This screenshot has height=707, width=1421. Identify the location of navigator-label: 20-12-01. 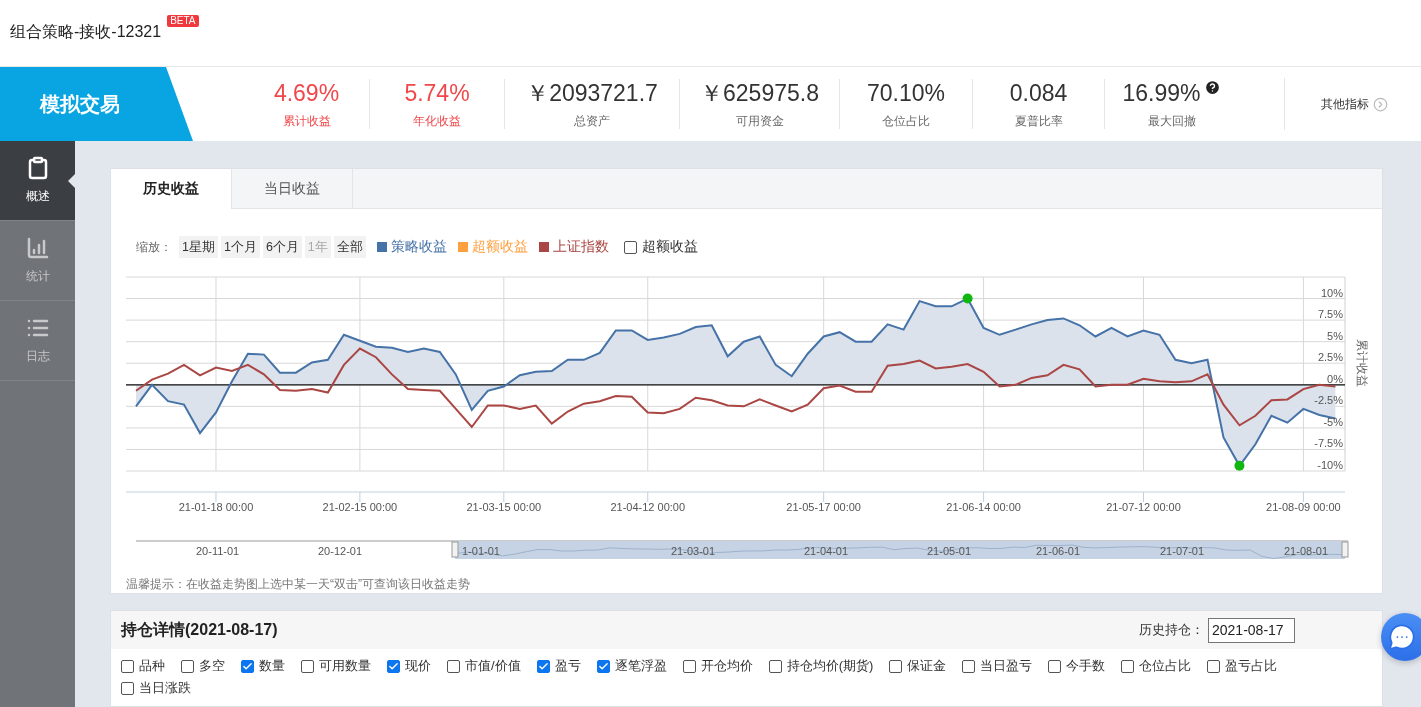
(340, 551).